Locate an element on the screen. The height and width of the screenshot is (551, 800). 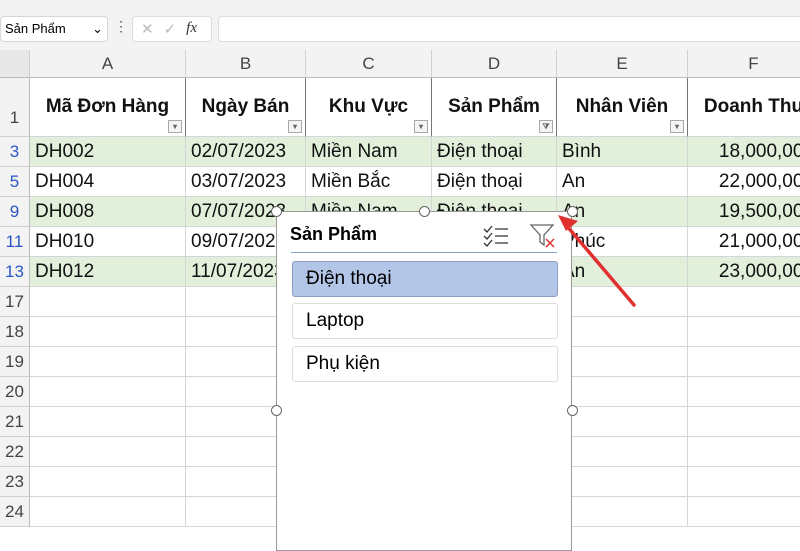
table-cell: Miền Nam is located at coordinates (369, 152).